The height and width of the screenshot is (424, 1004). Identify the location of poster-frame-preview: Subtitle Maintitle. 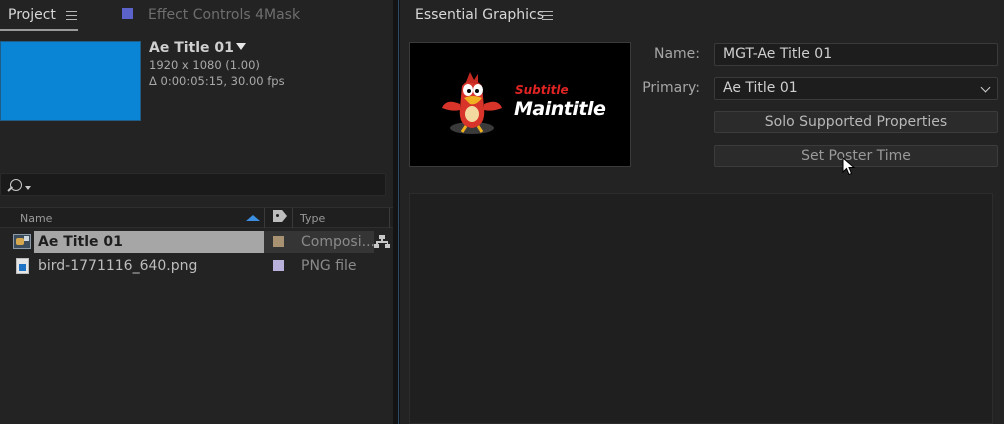
(520, 104).